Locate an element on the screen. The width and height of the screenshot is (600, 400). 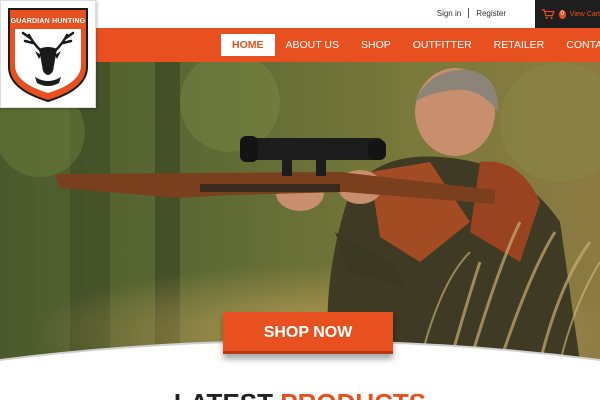
heading-part-2: PRODUCTS is located at coordinates (353, 394).